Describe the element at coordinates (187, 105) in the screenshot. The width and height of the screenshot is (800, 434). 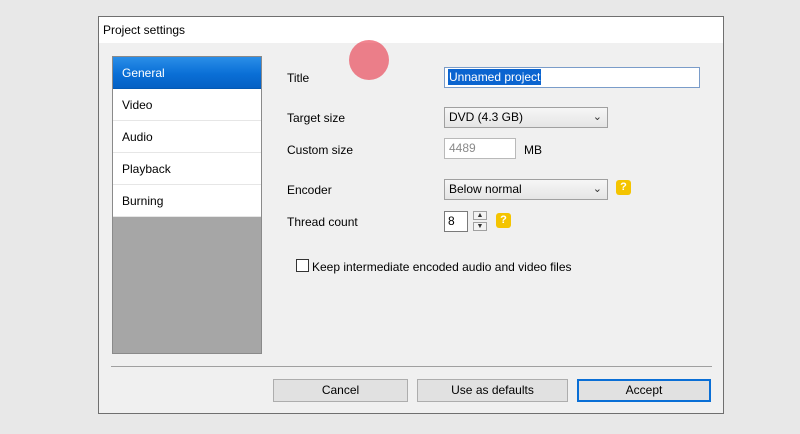
I see `sidebar-item-video: Video` at that location.